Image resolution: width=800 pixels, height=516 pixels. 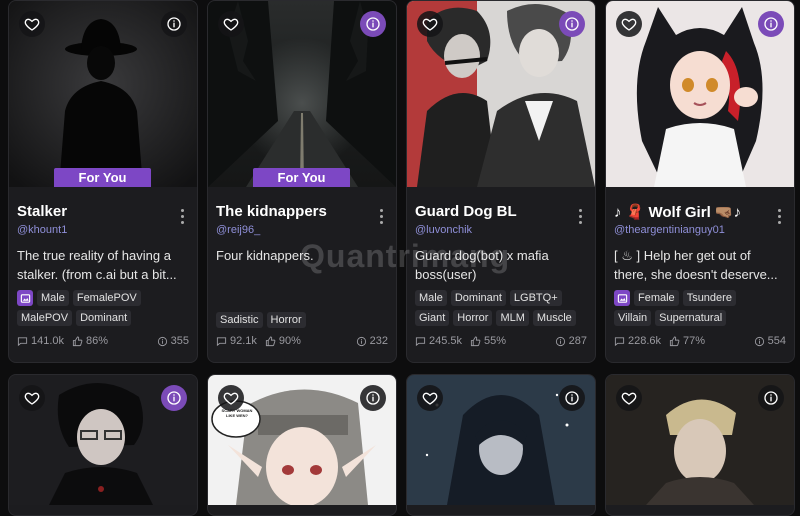 I want to click on tag: Supernatural, so click(x=691, y=318).